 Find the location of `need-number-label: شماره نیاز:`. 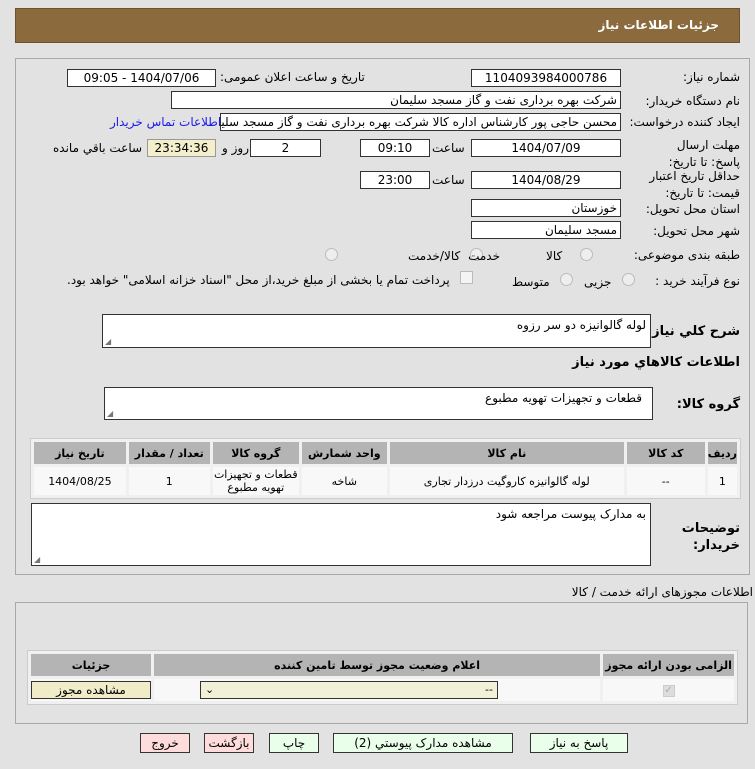

need-number-label: شماره نیاز: is located at coordinates (711, 77).